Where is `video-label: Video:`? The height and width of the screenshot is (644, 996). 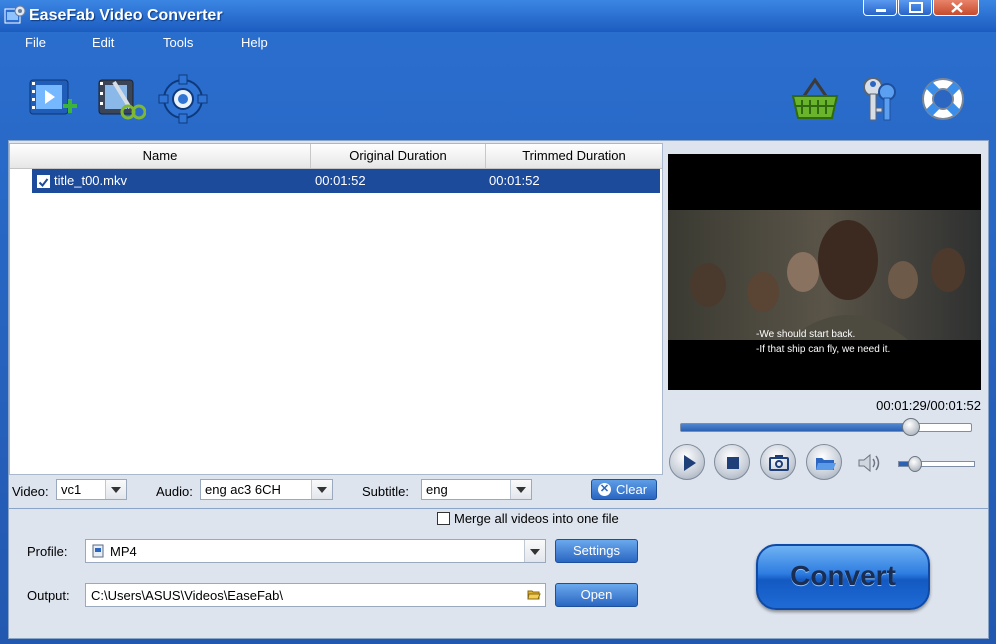
video-label: Video: is located at coordinates (30, 491).